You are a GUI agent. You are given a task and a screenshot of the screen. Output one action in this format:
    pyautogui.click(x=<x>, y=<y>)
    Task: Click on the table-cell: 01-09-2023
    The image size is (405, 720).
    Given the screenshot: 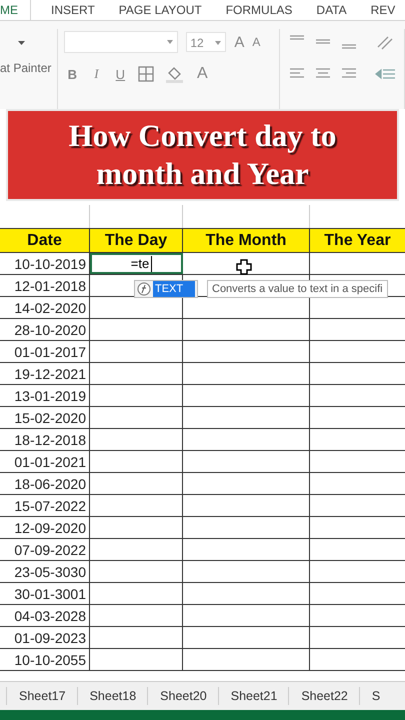 What is the action you would take?
    pyautogui.click(x=45, y=637)
    